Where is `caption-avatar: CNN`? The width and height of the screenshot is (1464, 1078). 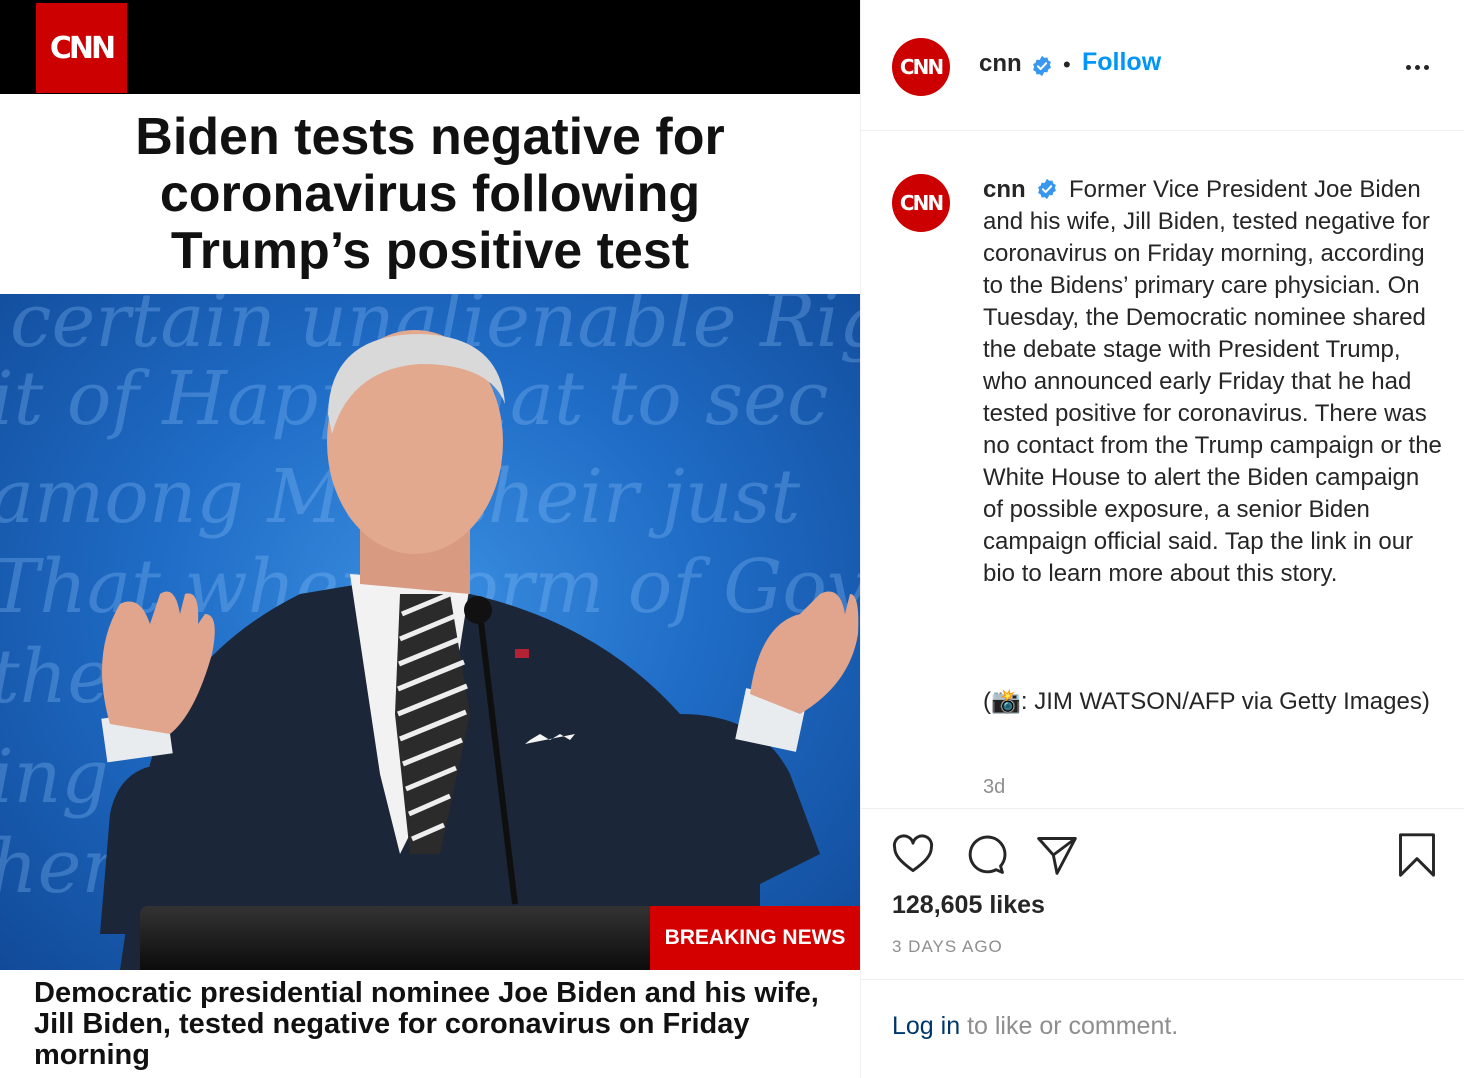
caption-avatar: CNN is located at coordinates (921, 203).